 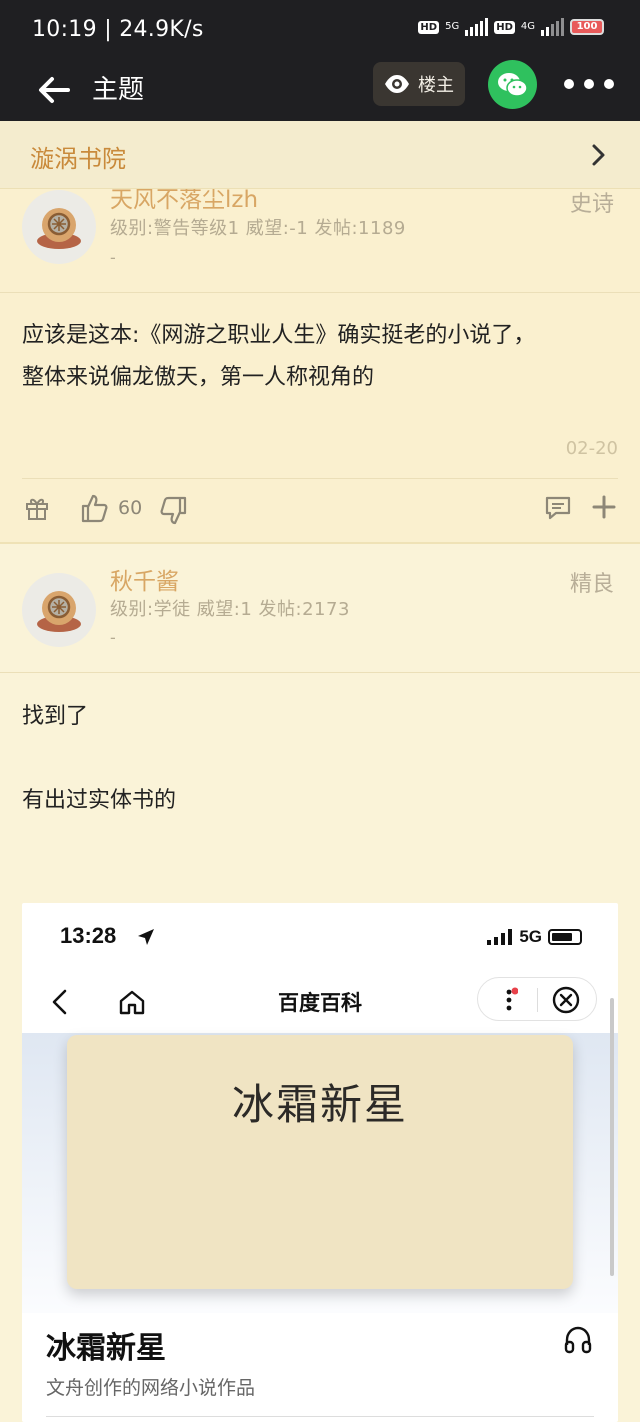 What do you see at coordinates (88, 935) in the screenshot?
I see `embedded-time: 13:28` at bounding box center [88, 935].